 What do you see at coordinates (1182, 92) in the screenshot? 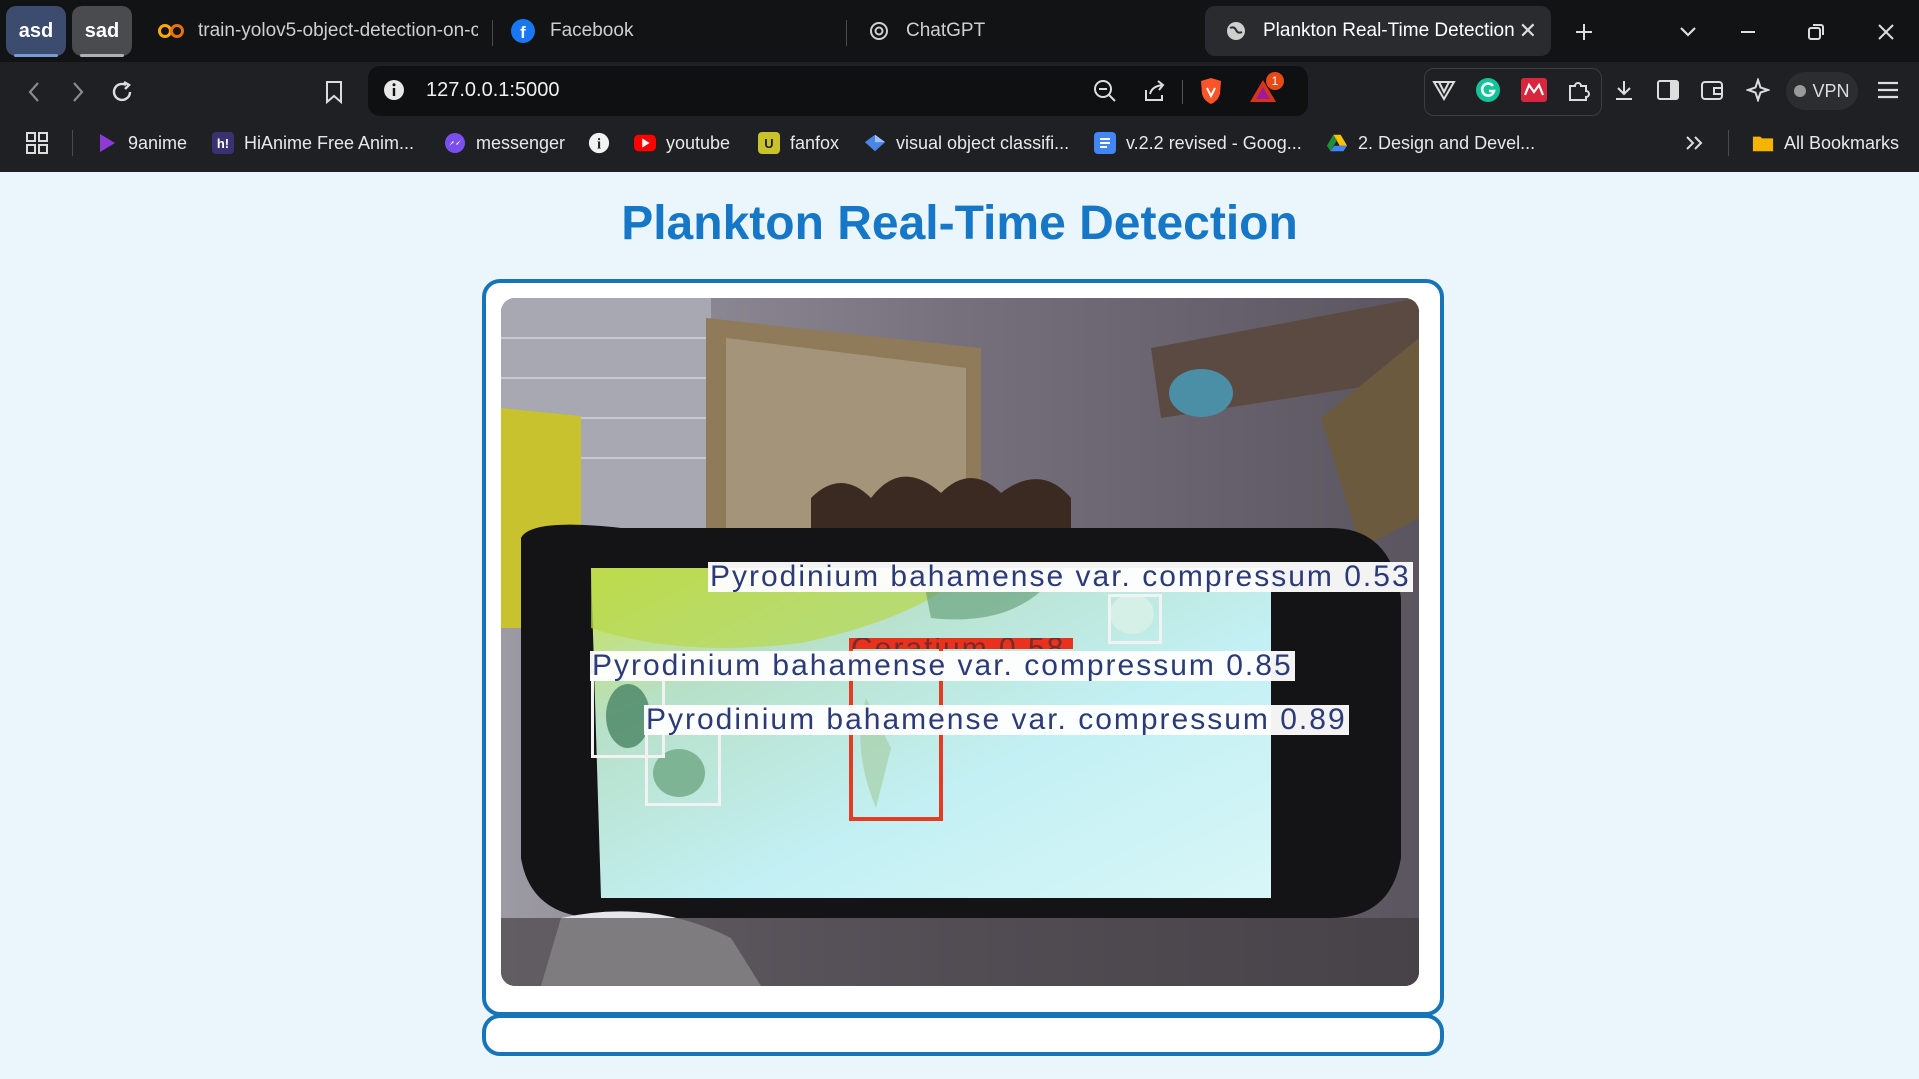
I see `omnibox-divider` at bounding box center [1182, 92].